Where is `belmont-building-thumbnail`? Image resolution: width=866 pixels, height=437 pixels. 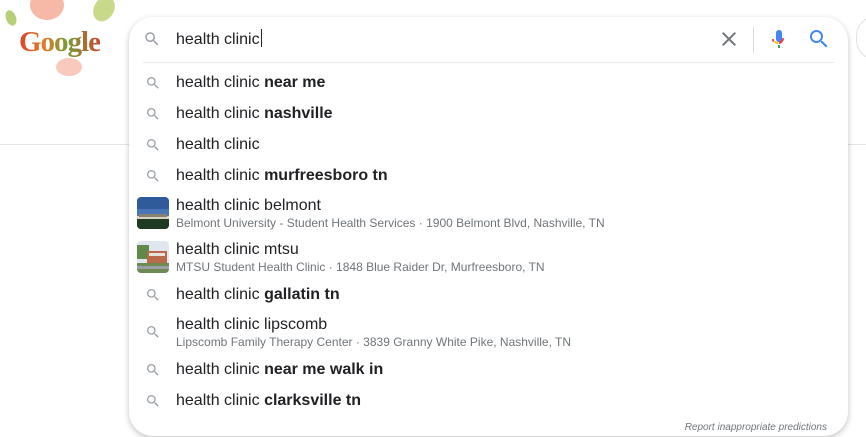
belmont-building-thumbnail is located at coordinates (153, 213).